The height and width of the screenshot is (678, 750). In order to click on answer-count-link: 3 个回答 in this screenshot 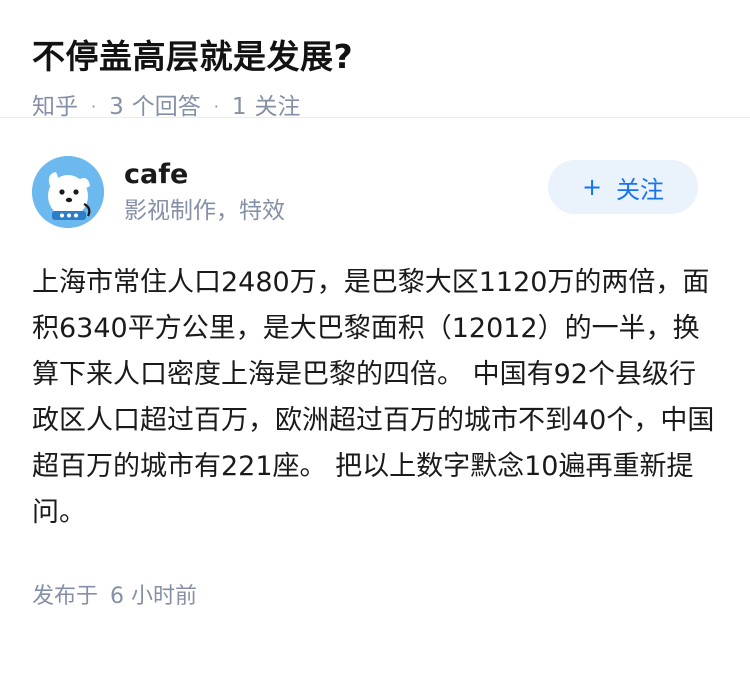, I will do `click(155, 107)`.